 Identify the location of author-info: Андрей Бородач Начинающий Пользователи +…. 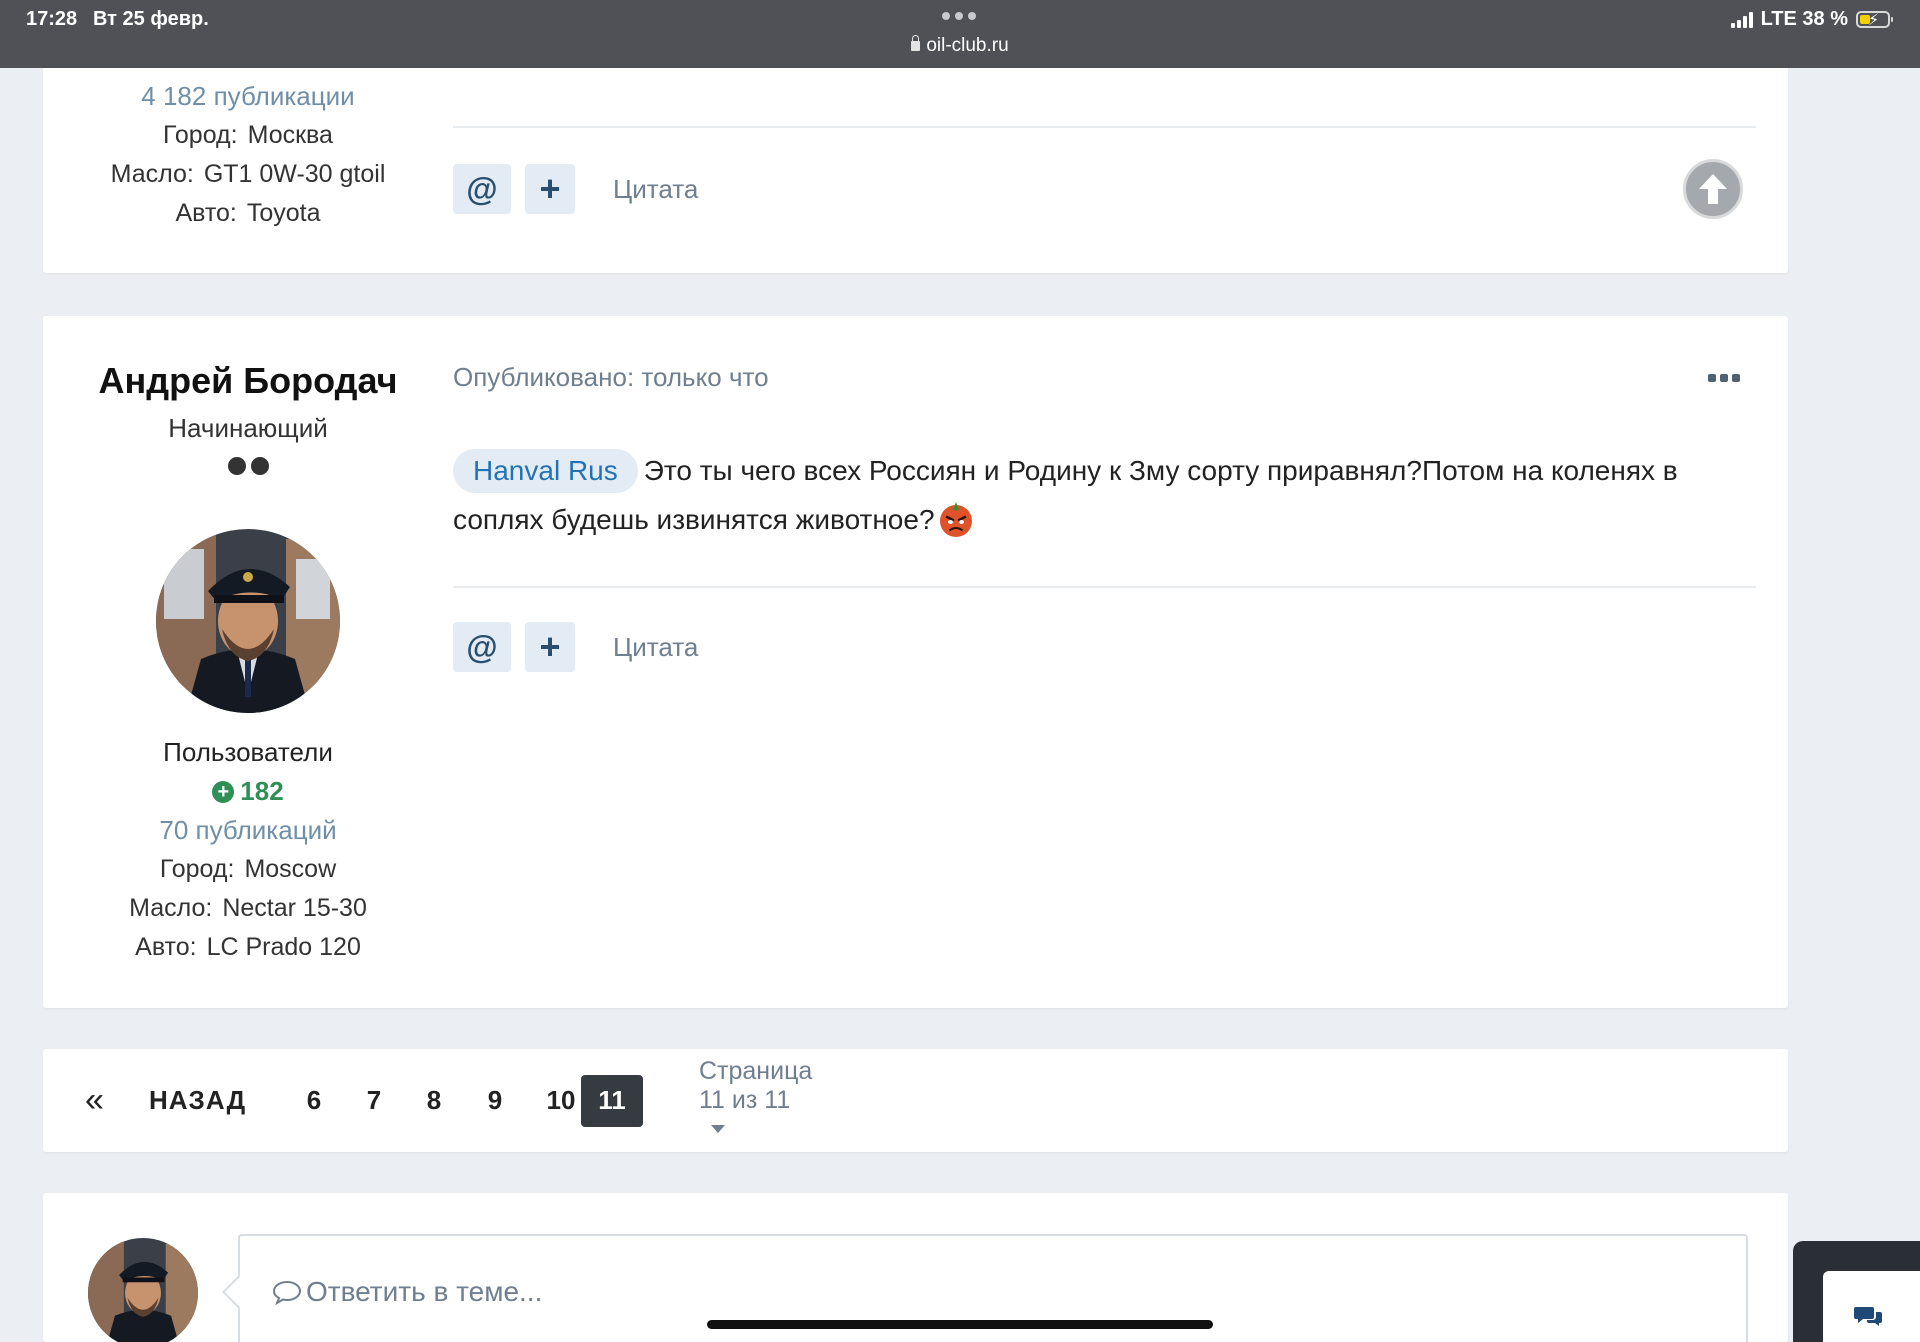
(248, 641).